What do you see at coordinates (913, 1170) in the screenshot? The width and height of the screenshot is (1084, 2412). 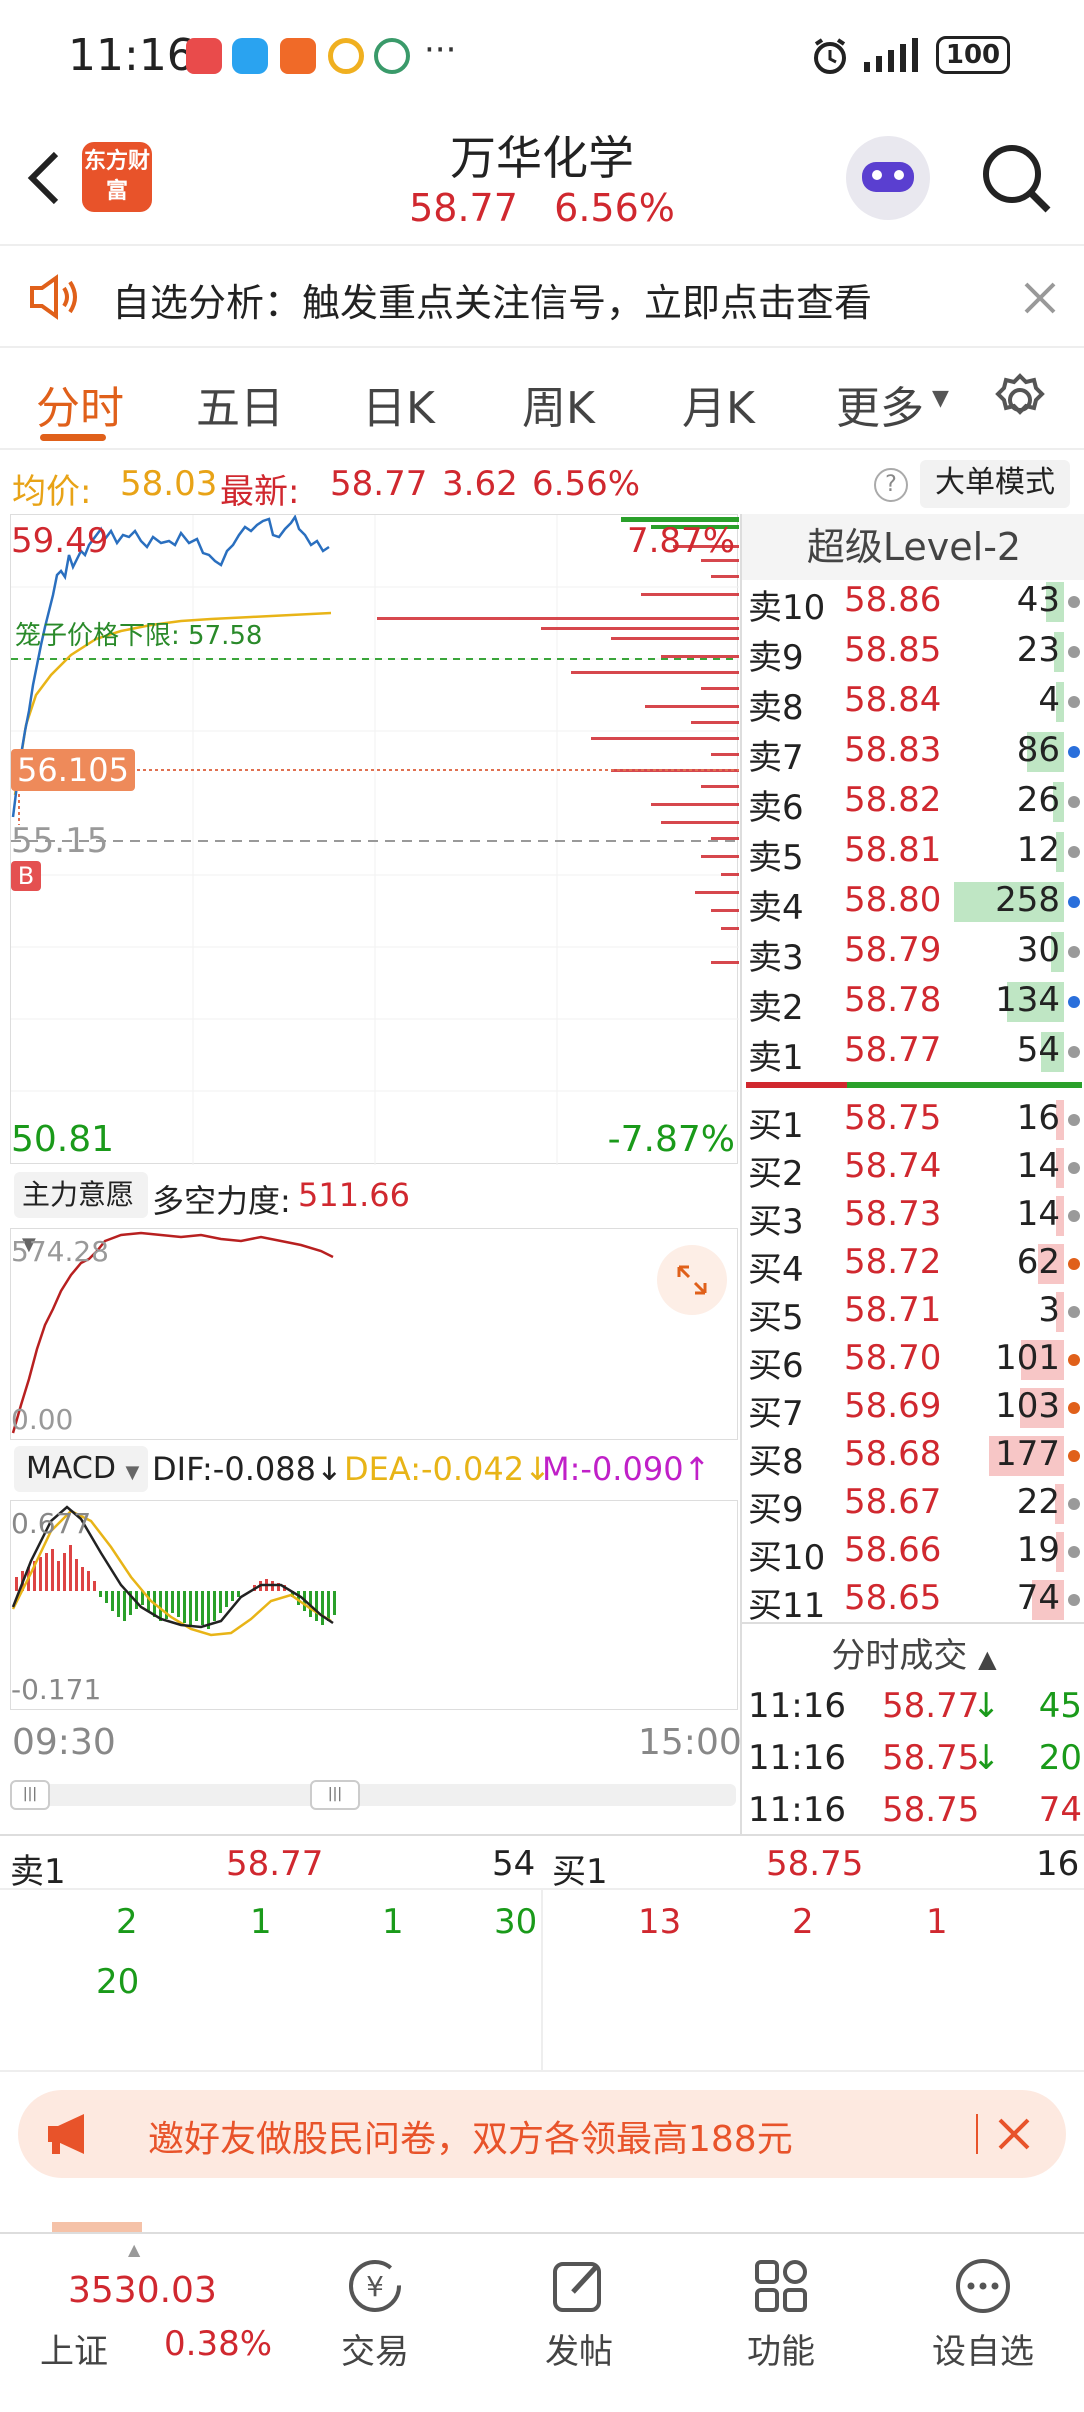 I see `bid-level-row: 买2 58.74 14` at bounding box center [913, 1170].